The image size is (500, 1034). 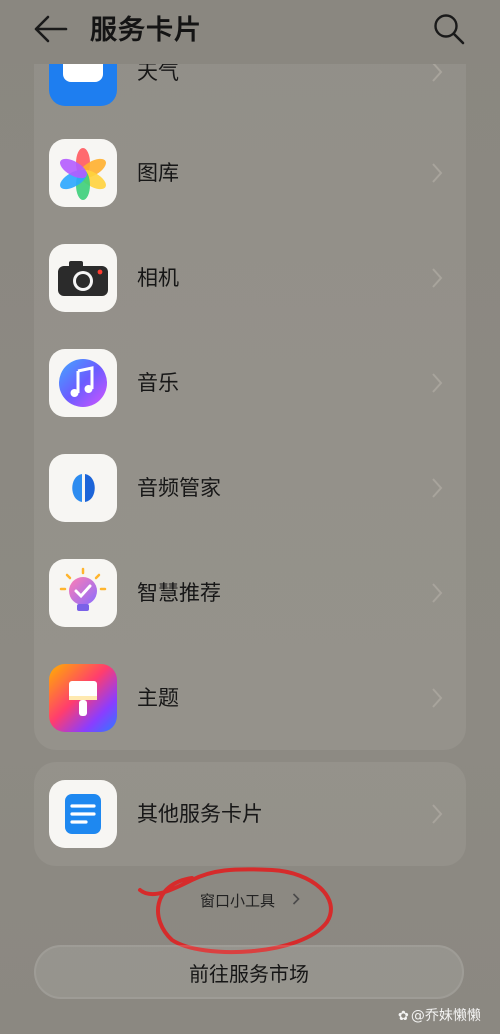 What do you see at coordinates (179, 488) in the screenshot?
I see `list-item-label: 音频管家` at bounding box center [179, 488].